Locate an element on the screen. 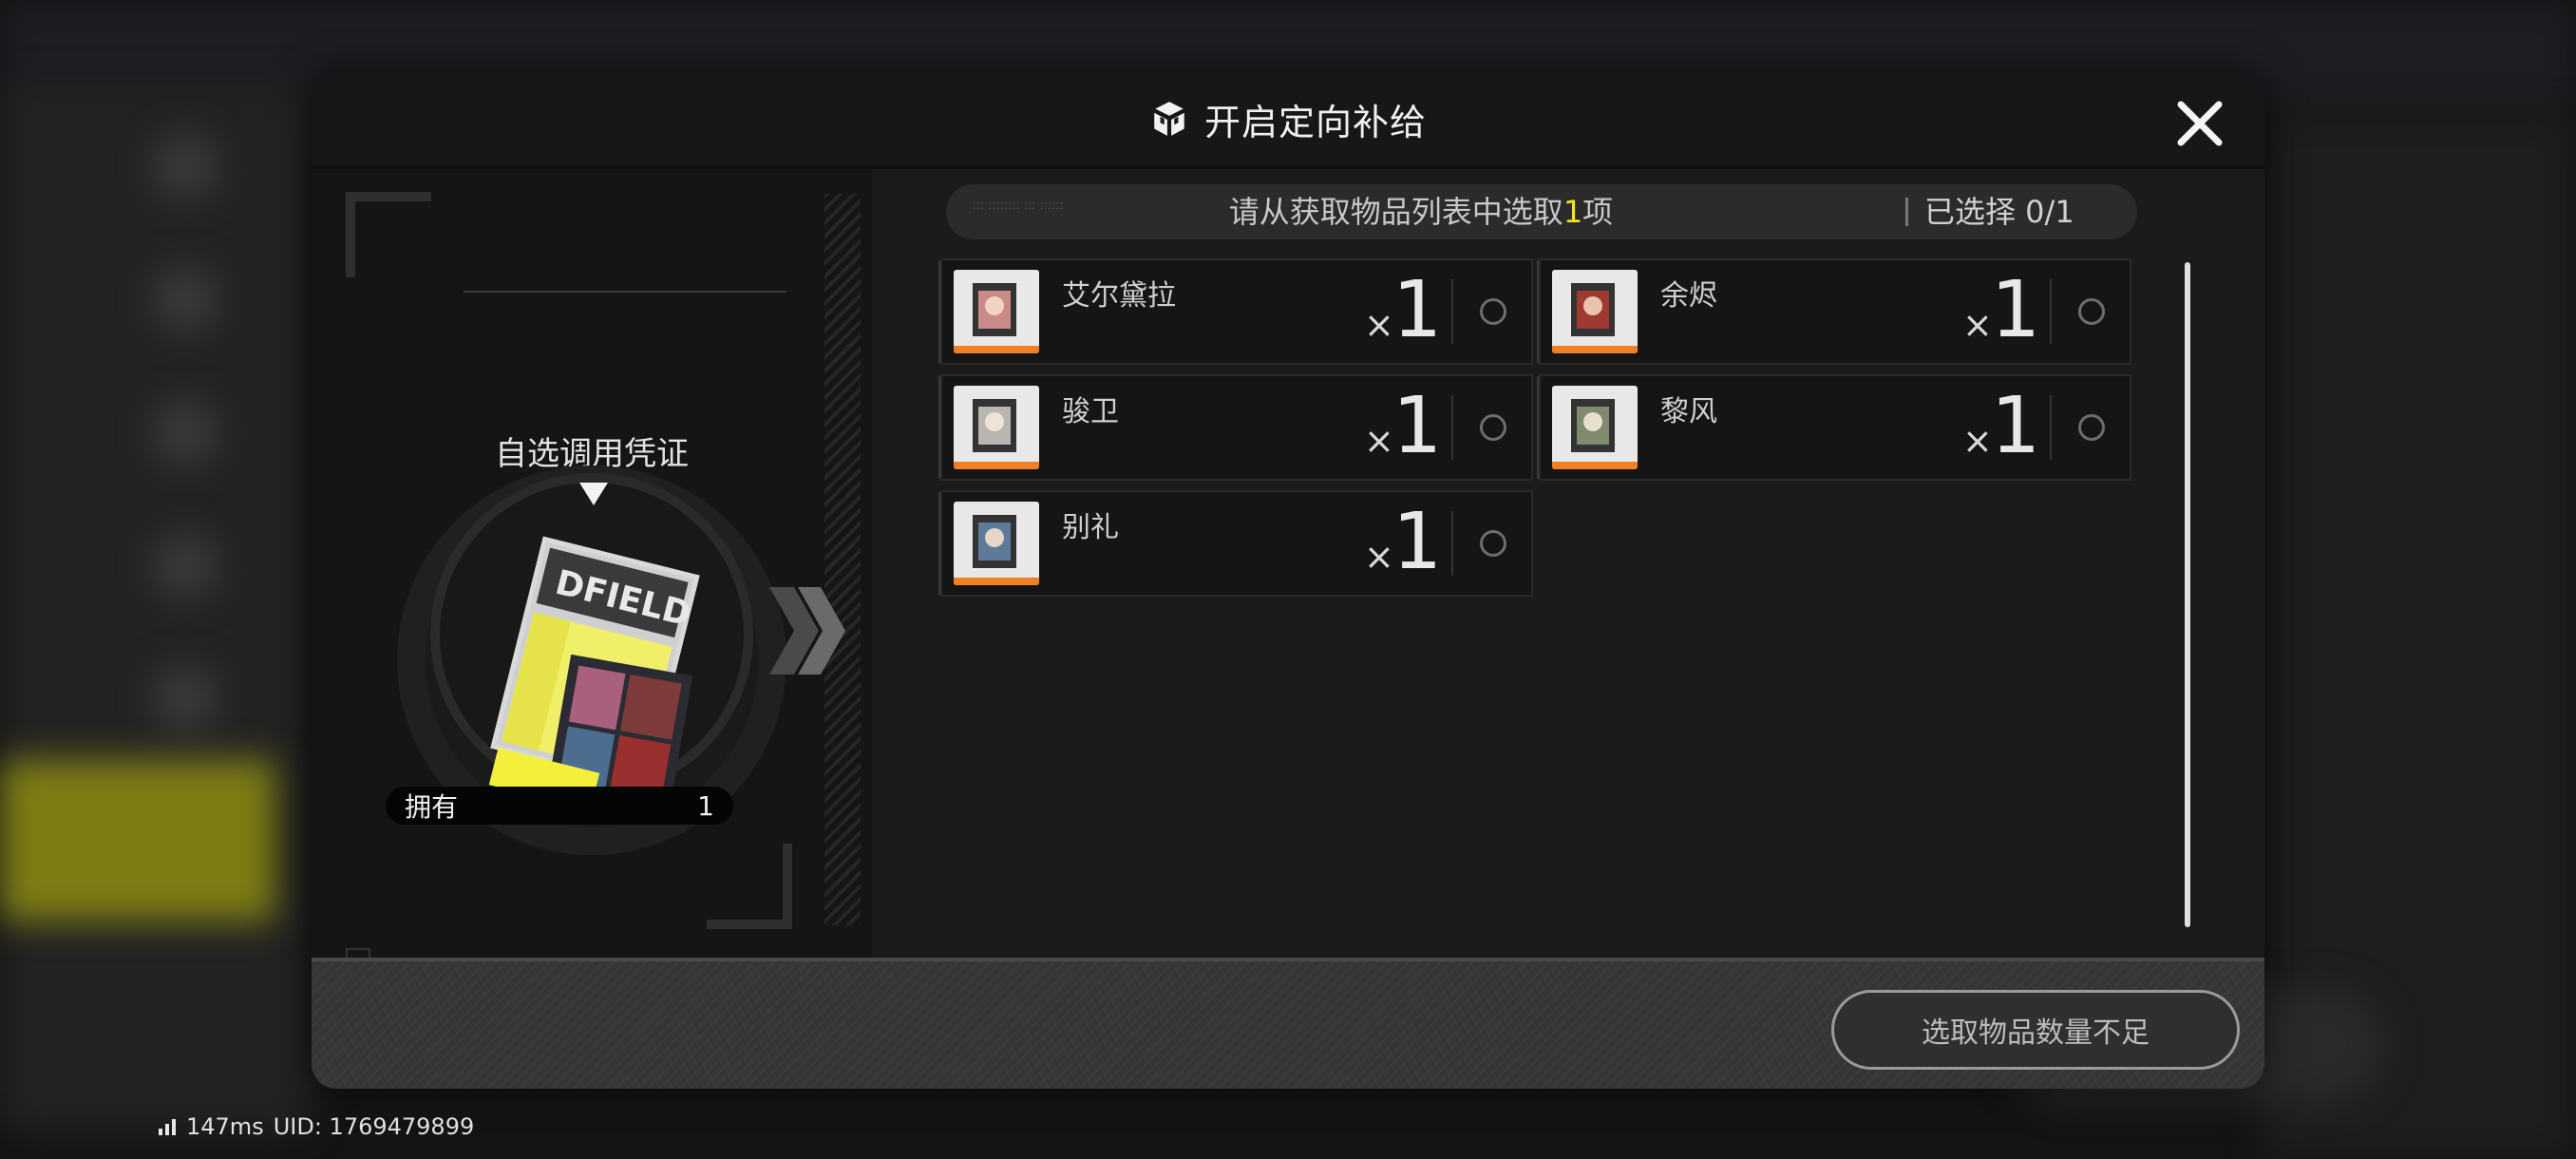 Image resolution: width=2576 pixels, height=1159 pixels. dialog-title: 开启定向补给 is located at coordinates (1315, 122).